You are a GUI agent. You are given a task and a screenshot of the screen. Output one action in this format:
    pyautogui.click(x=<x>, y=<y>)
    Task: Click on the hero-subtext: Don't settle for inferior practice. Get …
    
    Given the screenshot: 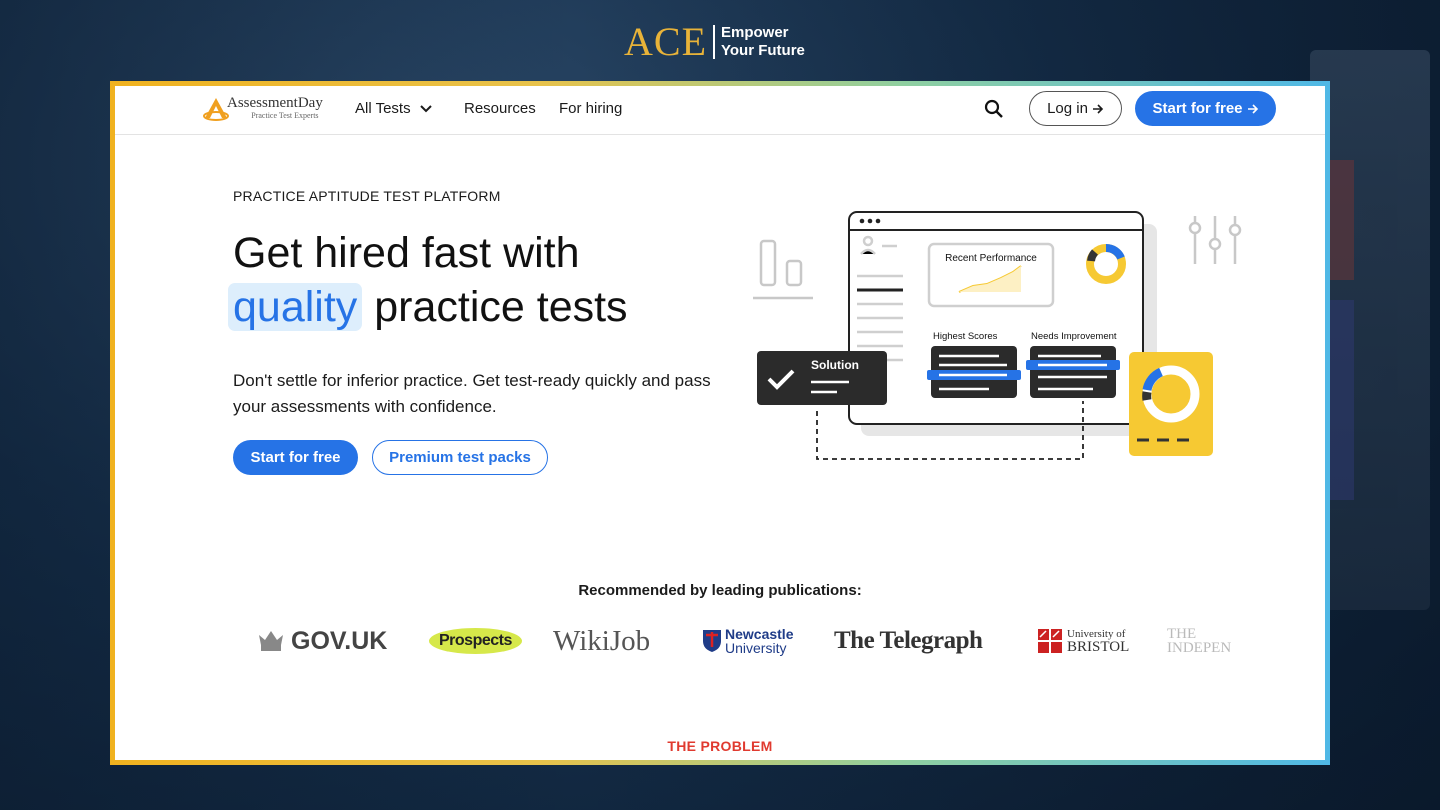 What is the action you would take?
    pyautogui.click(x=472, y=393)
    